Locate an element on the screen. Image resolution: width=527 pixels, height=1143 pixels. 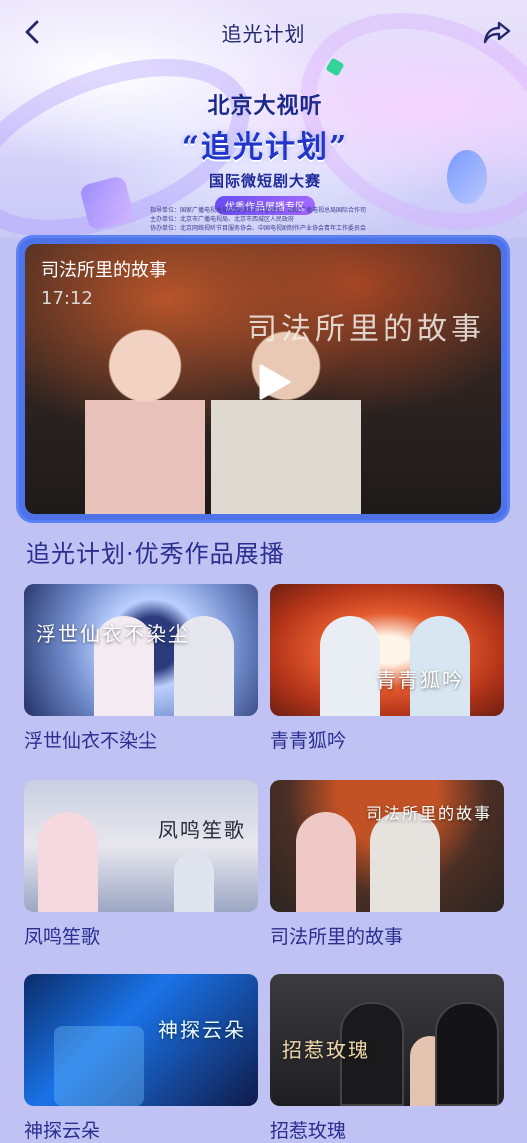
video-card-title: 凤鸣笙歌 is located at coordinates (141, 935).